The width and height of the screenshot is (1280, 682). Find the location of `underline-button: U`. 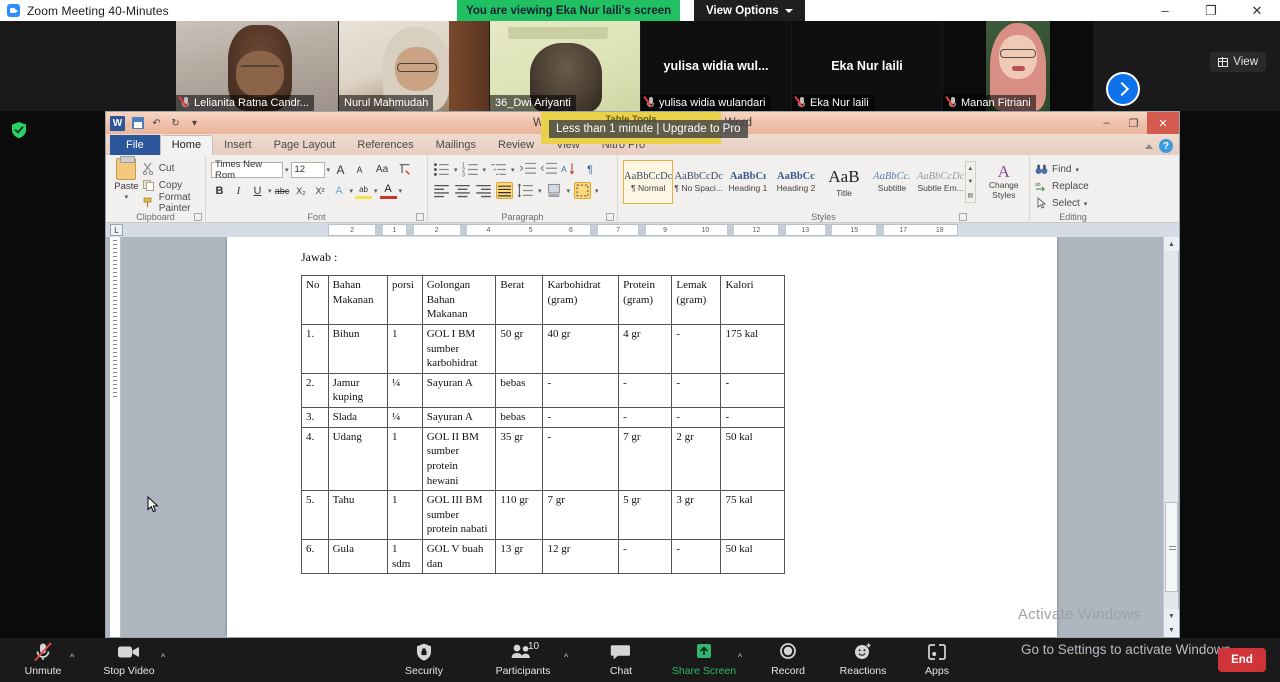

underline-button: U is located at coordinates (257, 190).